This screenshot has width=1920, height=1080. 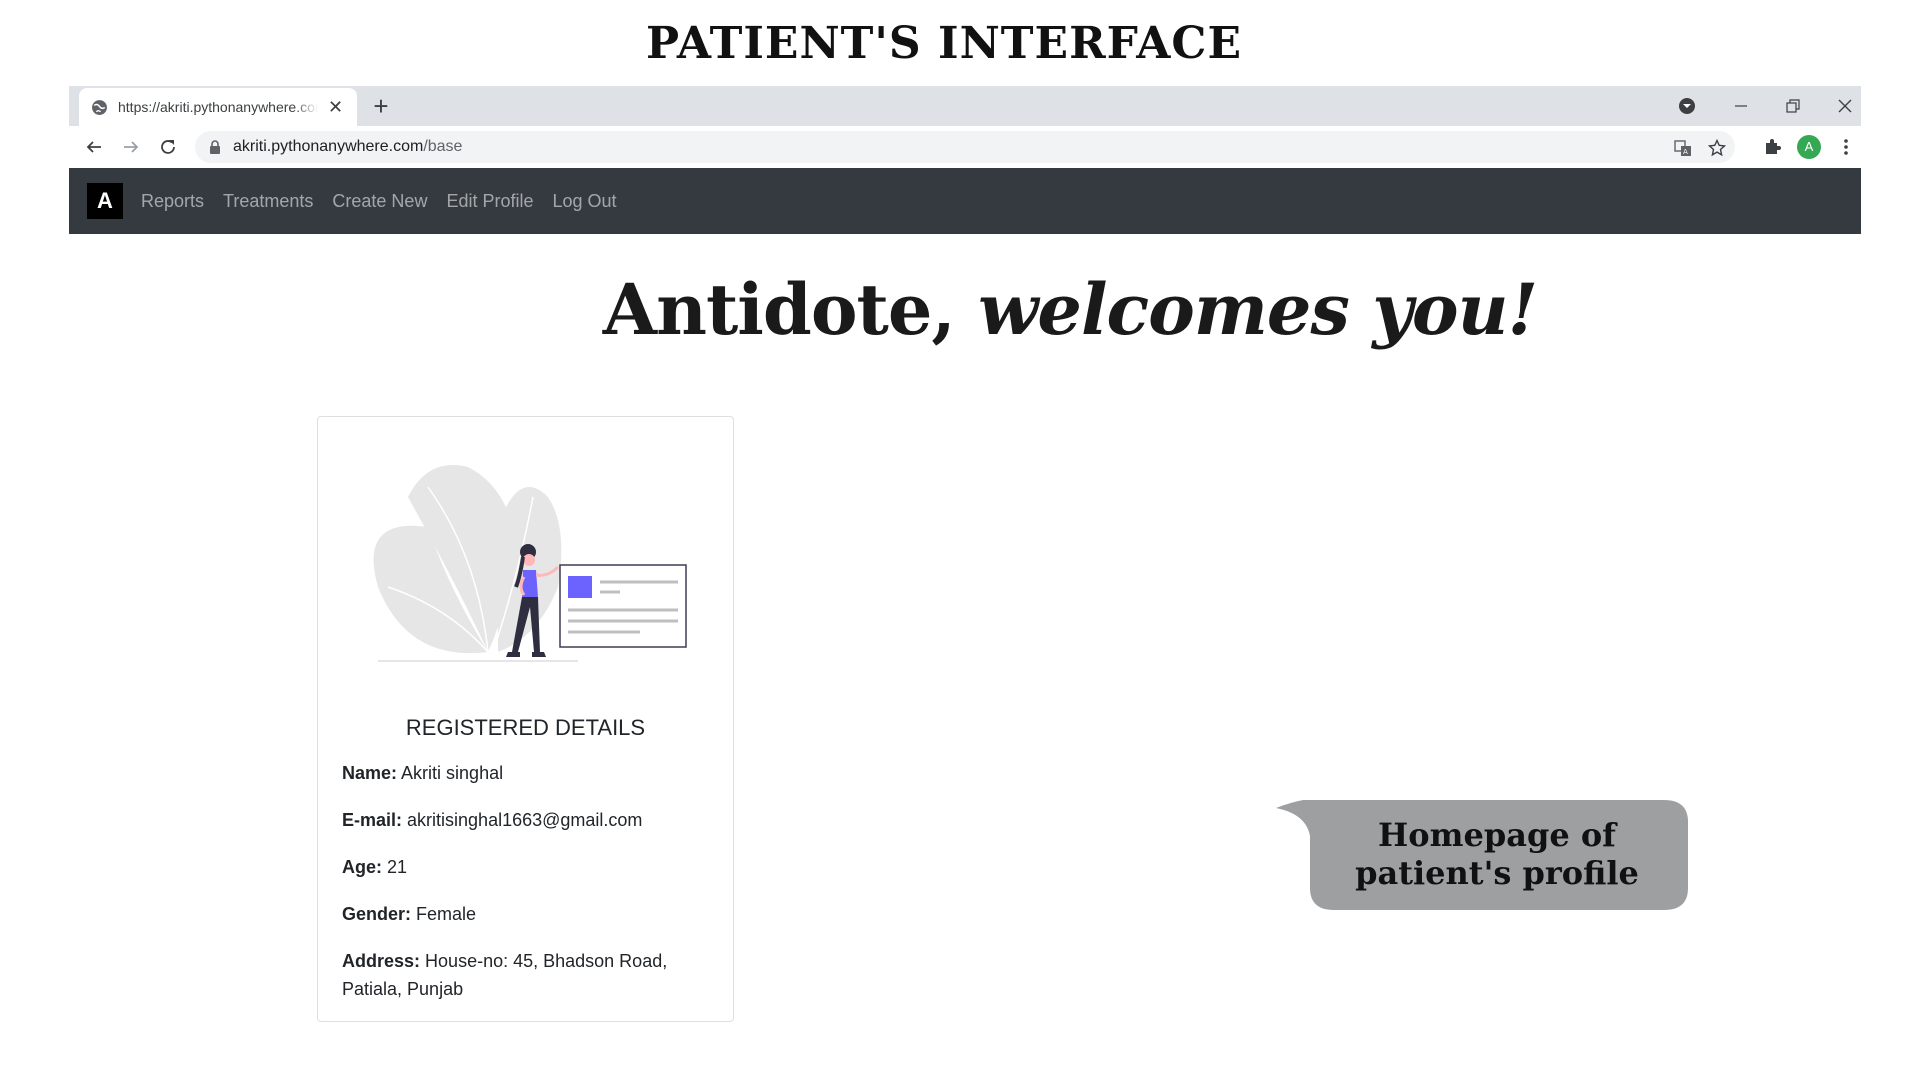 I want to click on tab-search-icon, so click(x=1687, y=106).